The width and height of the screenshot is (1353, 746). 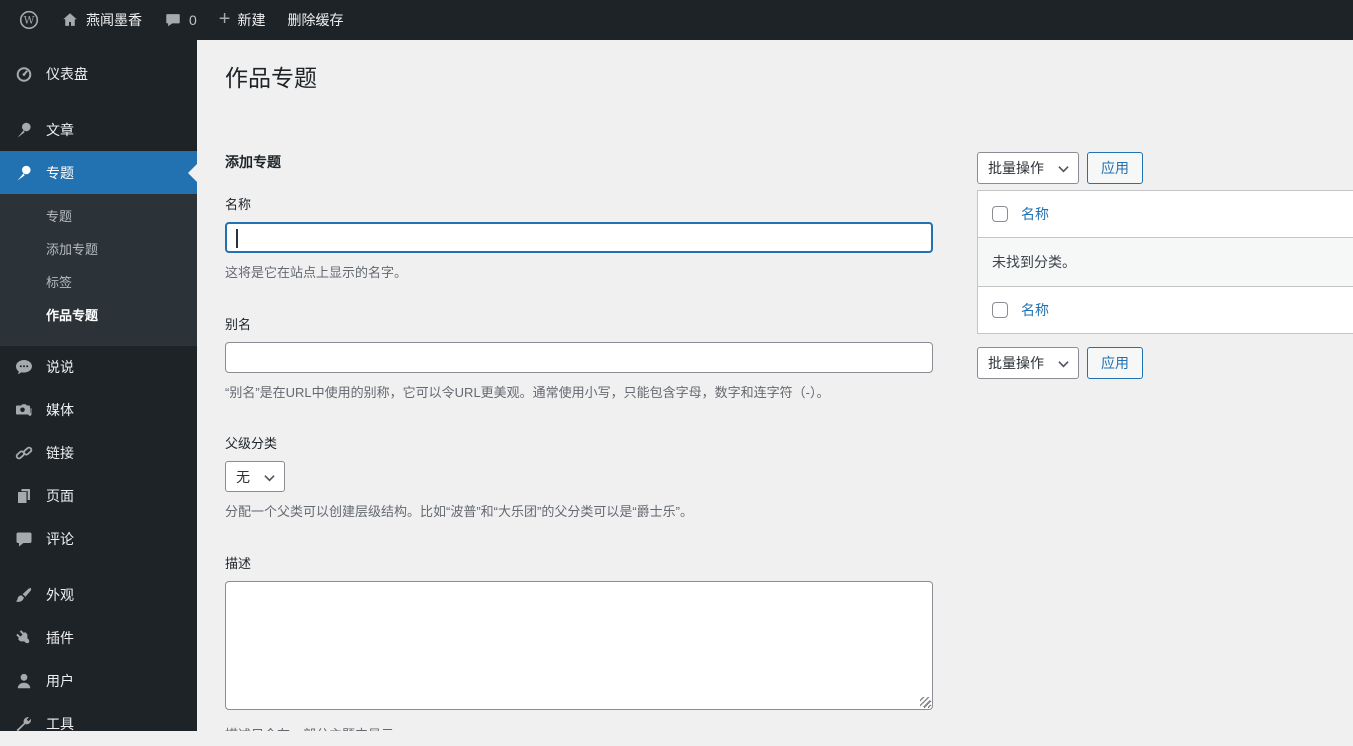 I want to click on sidebar-item-label: 说说, so click(x=60, y=367).